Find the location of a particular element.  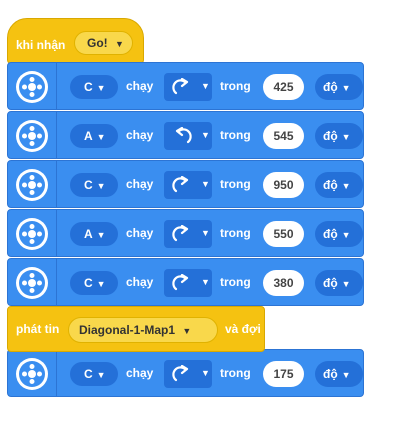

motor-run-block: C ▼ chạy ▼ trong 175 độ ▼ is located at coordinates (185, 373).